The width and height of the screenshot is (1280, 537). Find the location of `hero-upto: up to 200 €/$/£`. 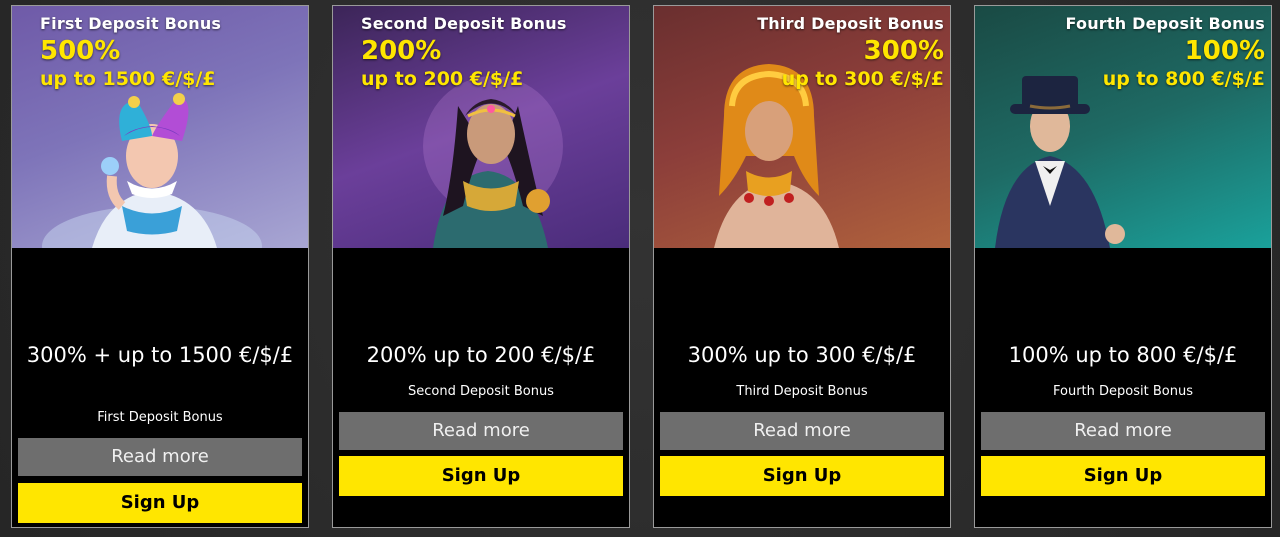

hero-upto: up to 200 €/$/£ is located at coordinates (442, 79).